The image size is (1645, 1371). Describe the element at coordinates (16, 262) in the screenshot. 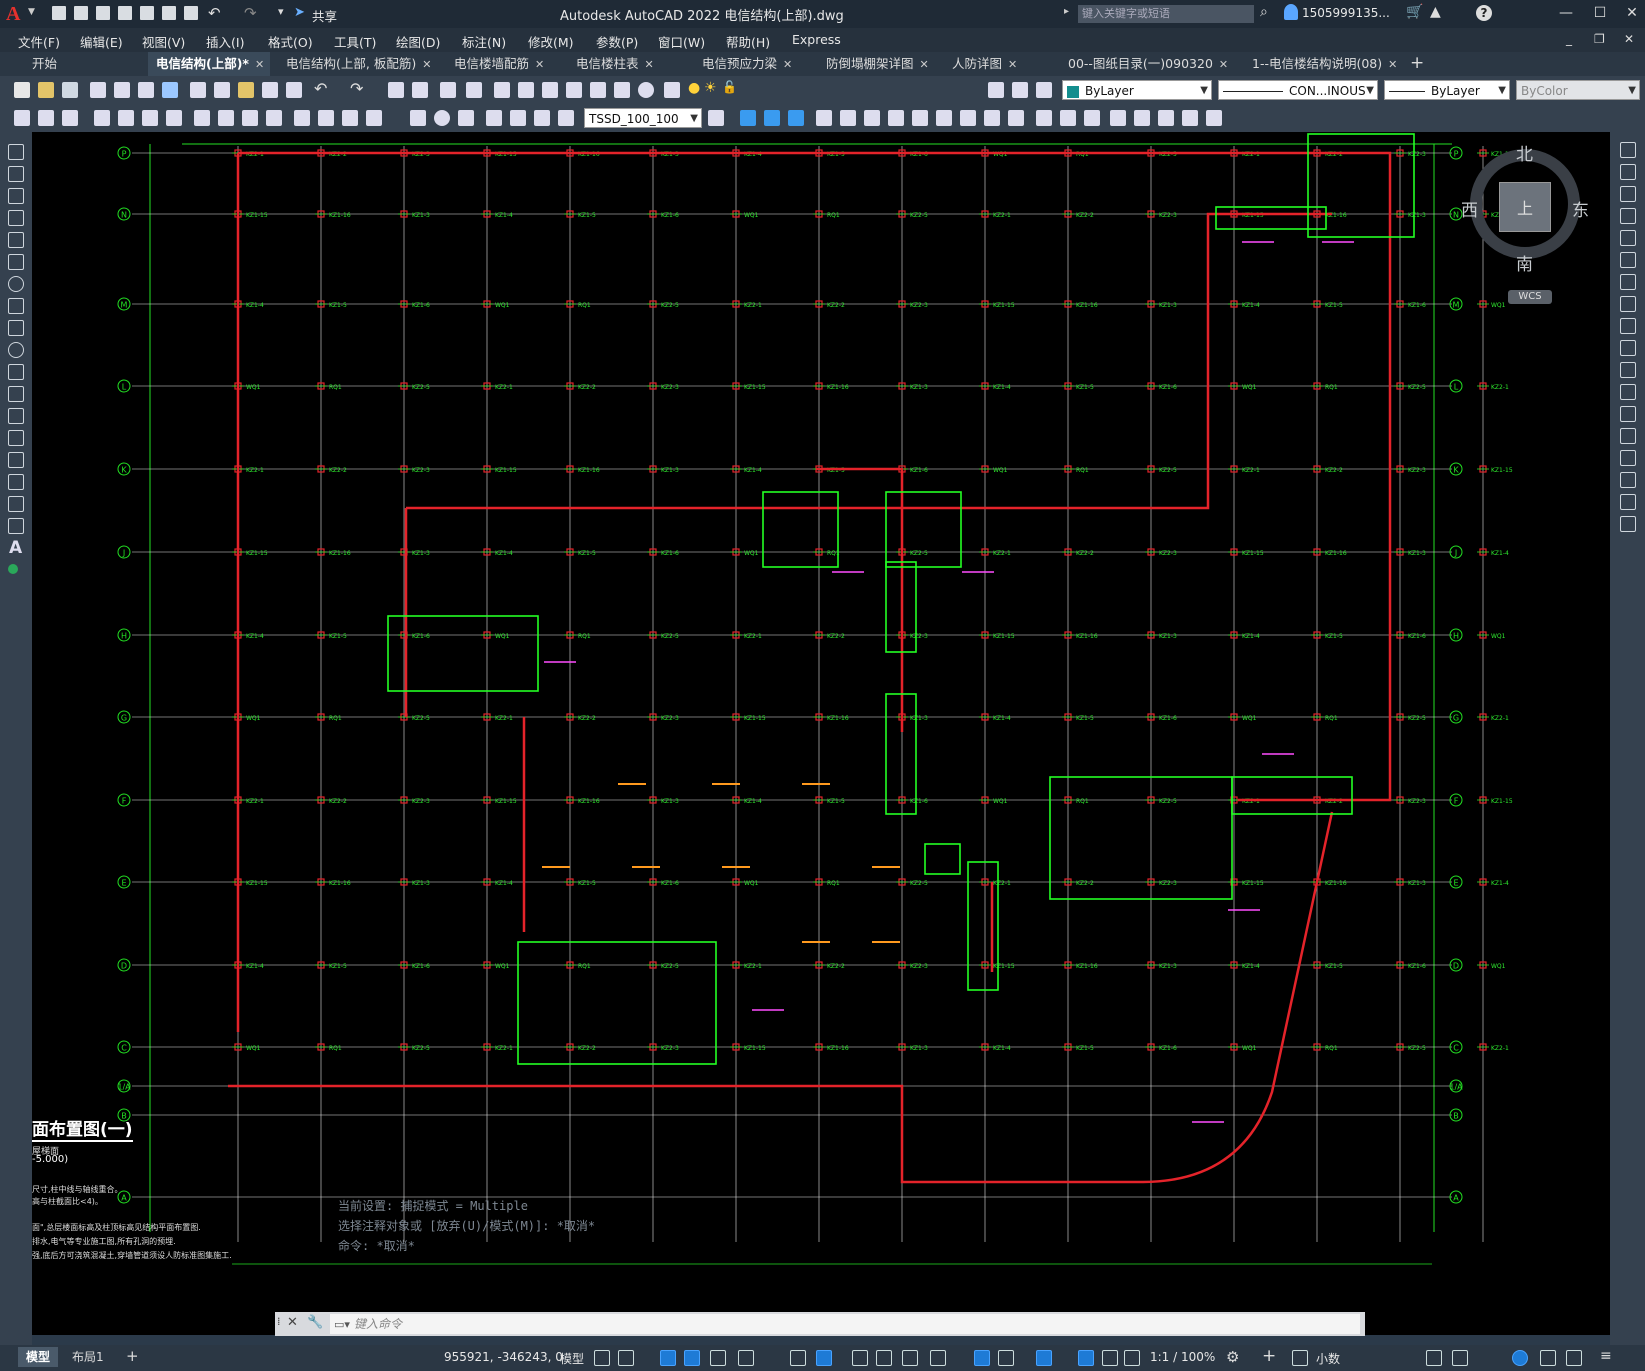

I see `arc-icon` at that location.